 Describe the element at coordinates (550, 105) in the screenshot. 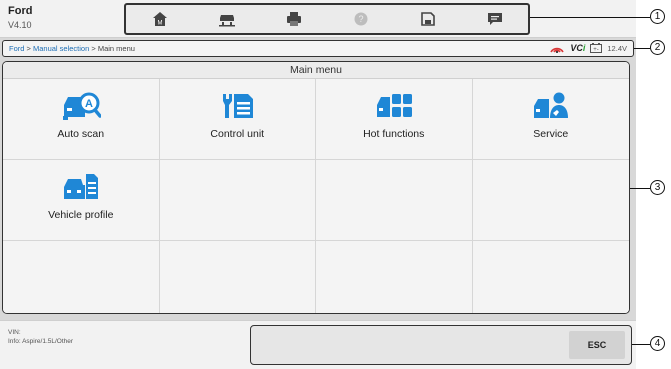

I see `service-icon` at that location.